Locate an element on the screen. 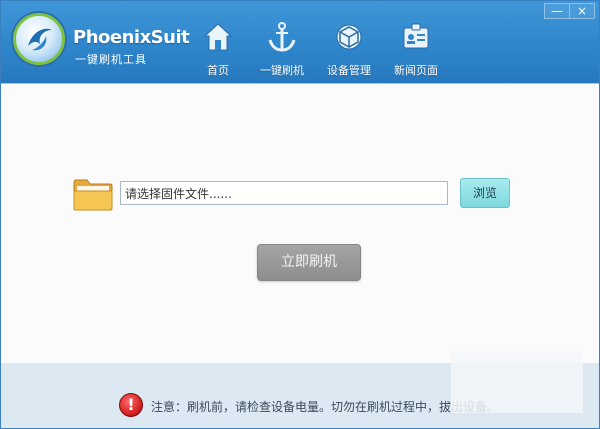 This screenshot has width=600, height=429. nav-flash-label: 一键刷机 is located at coordinates (282, 70).